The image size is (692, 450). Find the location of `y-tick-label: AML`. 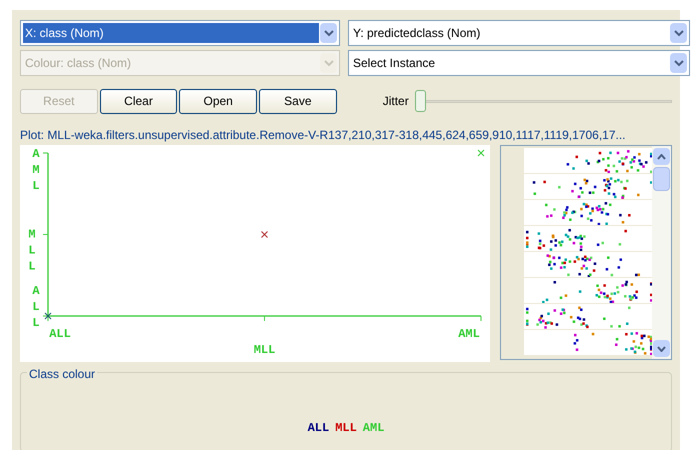

y-tick-label: AML is located at coordinates (36, 170).